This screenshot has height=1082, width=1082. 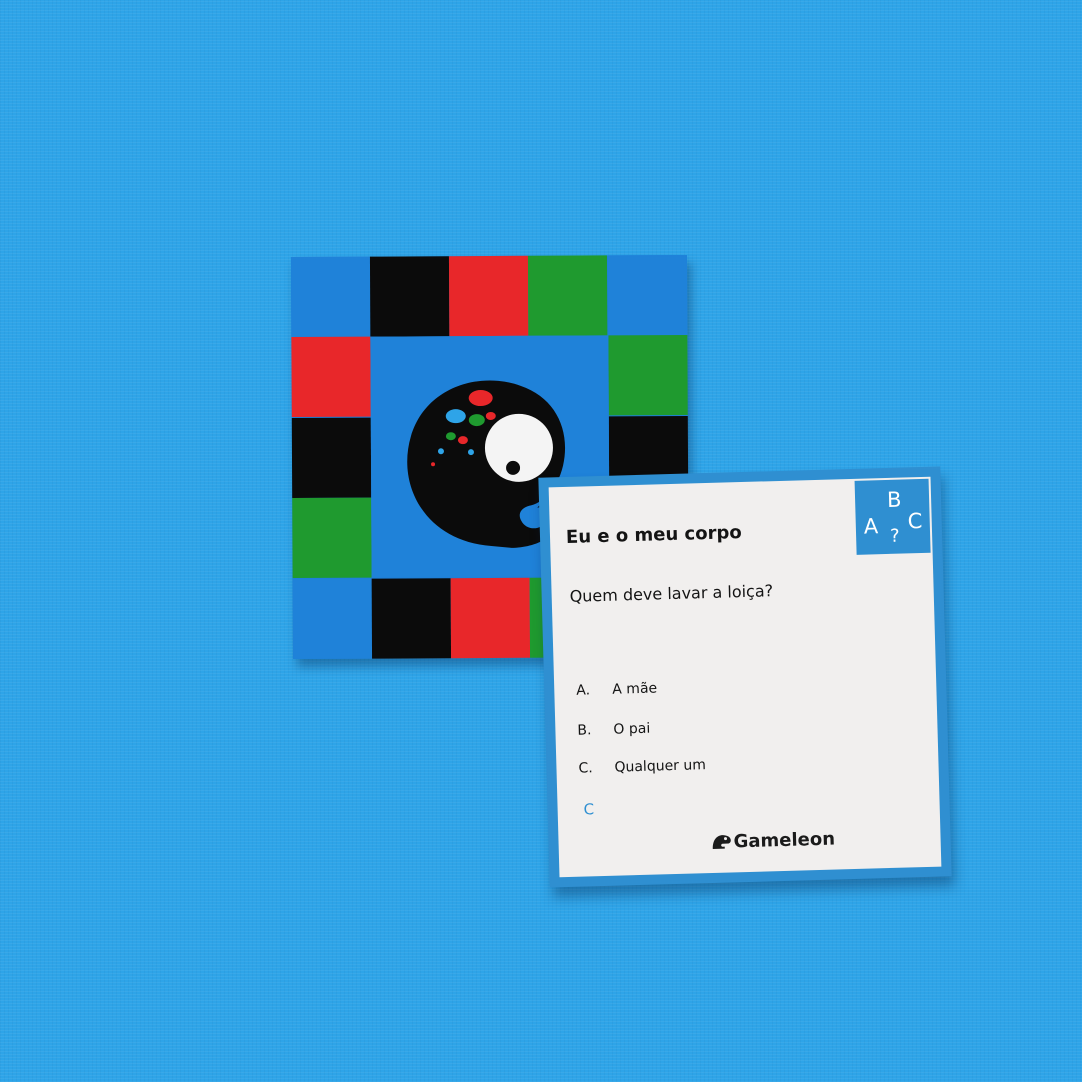 What do you see at coordinates (671, 593) in the screenshot?
I see `question-text: Quem deve lavar a loiça?` at bounding box center [671, 593].